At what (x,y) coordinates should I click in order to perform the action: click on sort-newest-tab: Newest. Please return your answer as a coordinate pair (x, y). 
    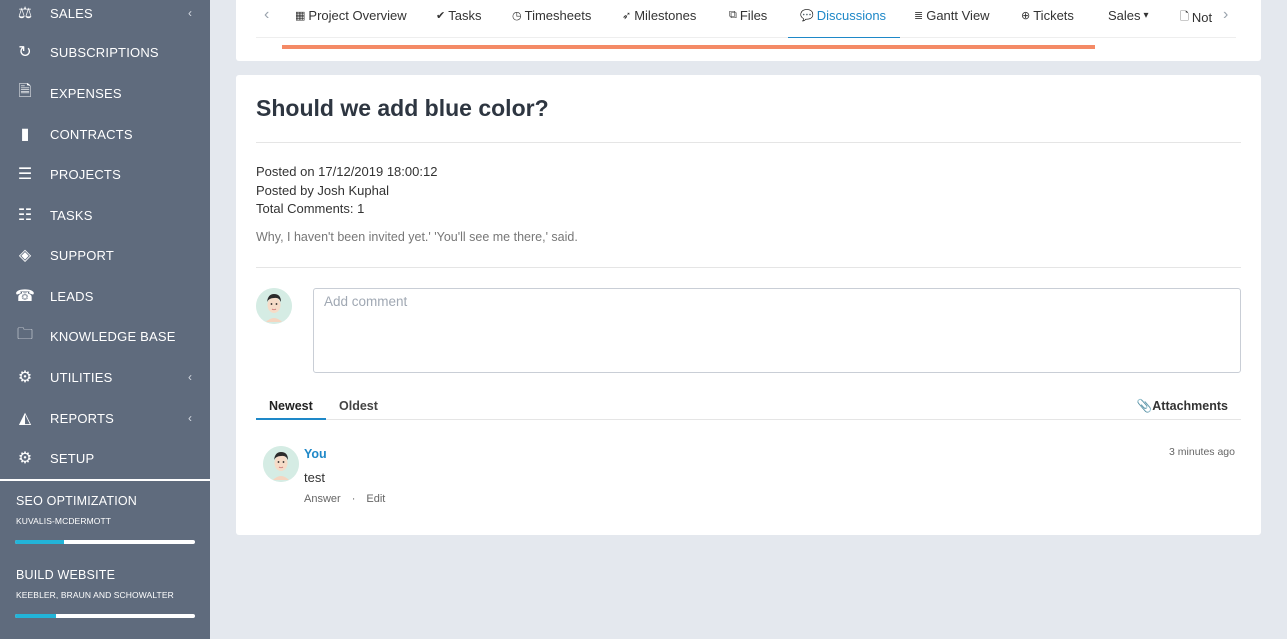
    Looking at the image, I should click on (291, 406).